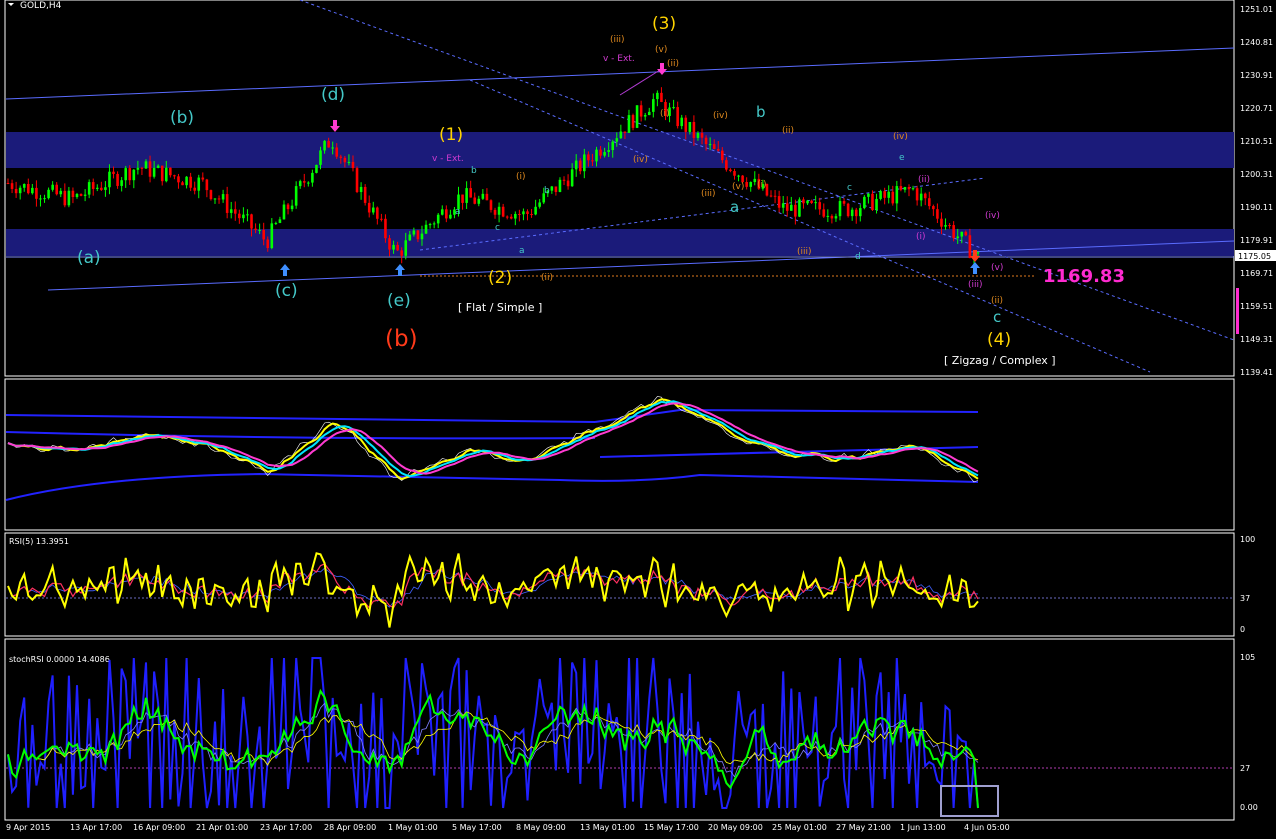  I want to click on price-tick: 1179.91, so click(1256, 240).